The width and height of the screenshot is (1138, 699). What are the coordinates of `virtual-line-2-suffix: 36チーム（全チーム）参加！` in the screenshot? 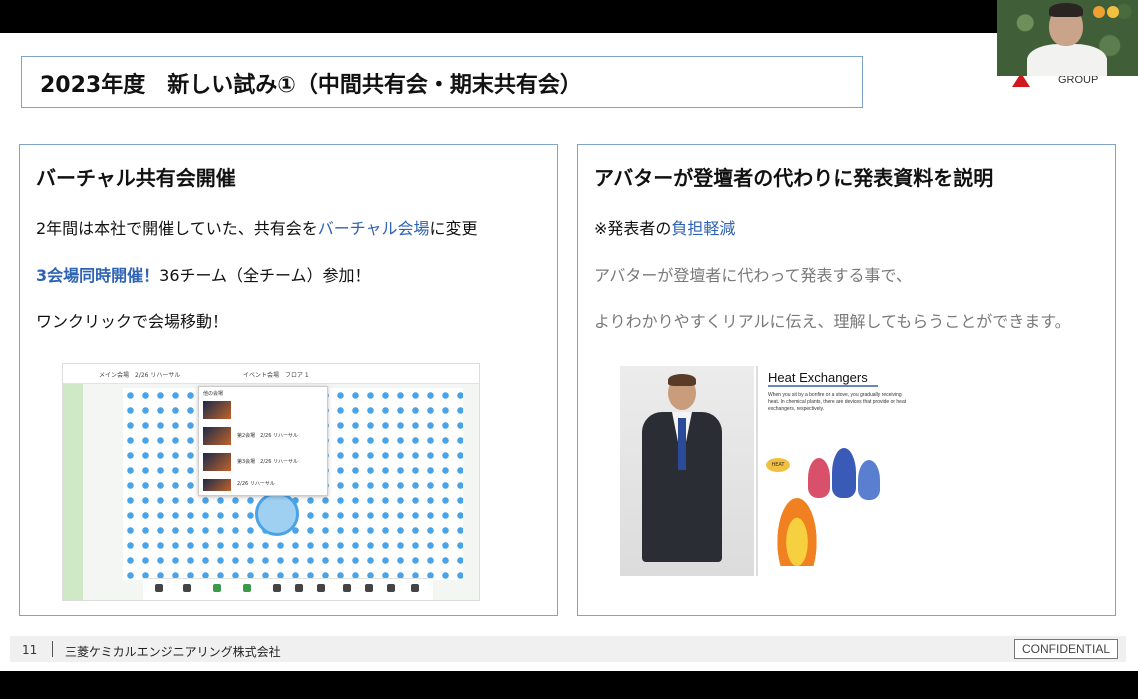 It's located at (265, 275).